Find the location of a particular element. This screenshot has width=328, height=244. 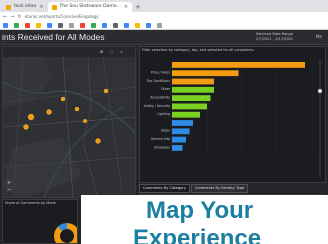

back-icon: ← is located at coordinates (5, 17).